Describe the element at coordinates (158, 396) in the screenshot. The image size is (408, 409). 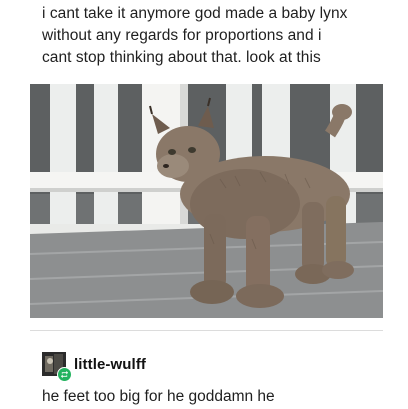
I see `reblog-comment: he feet too big for he goddamn he` at that location.